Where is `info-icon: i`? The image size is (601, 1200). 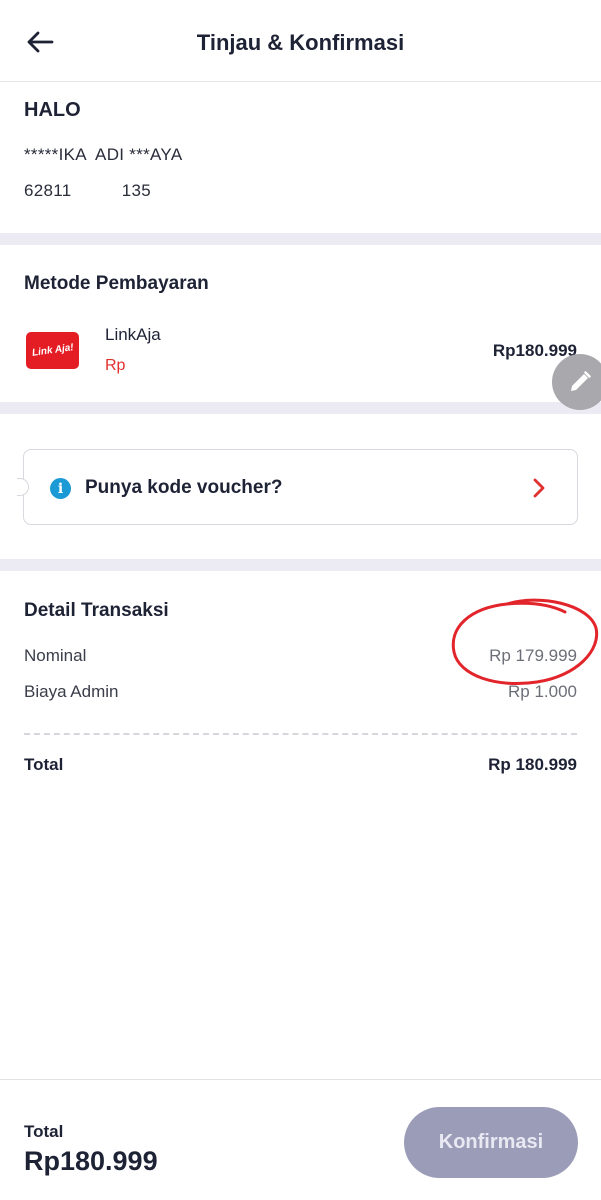
info-icon: i is located at coordinates (60, 488).